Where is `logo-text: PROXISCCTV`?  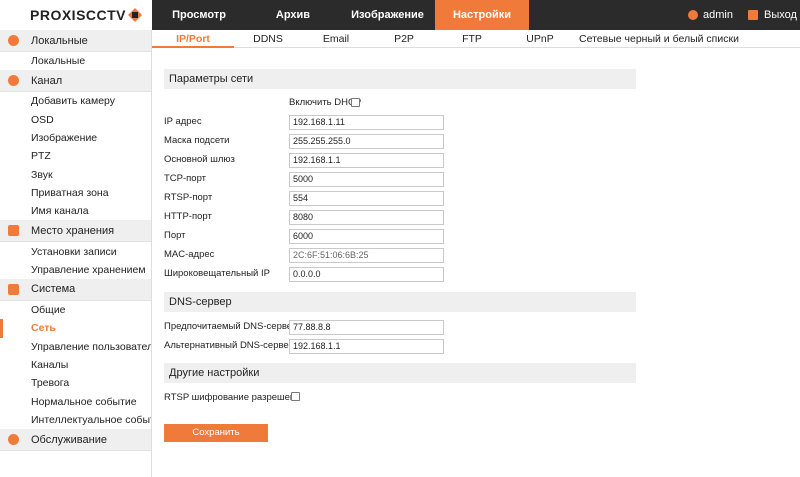 logo-text: PROXISCCTV is located at coordinates (78, 15).